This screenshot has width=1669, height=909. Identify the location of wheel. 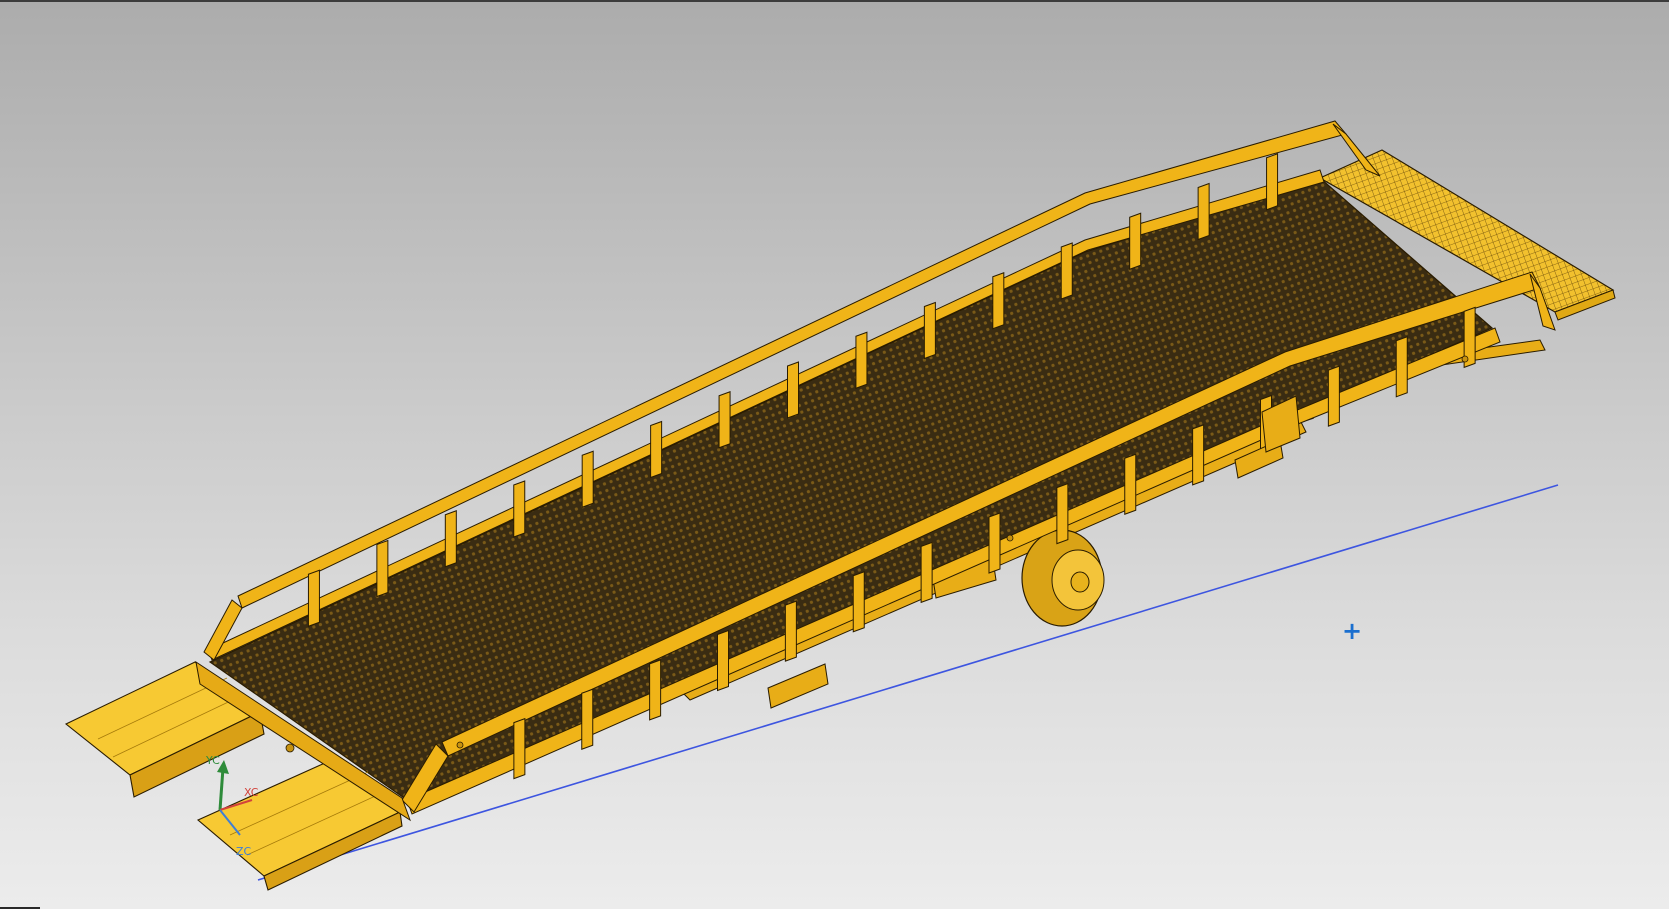
(1063, 578).